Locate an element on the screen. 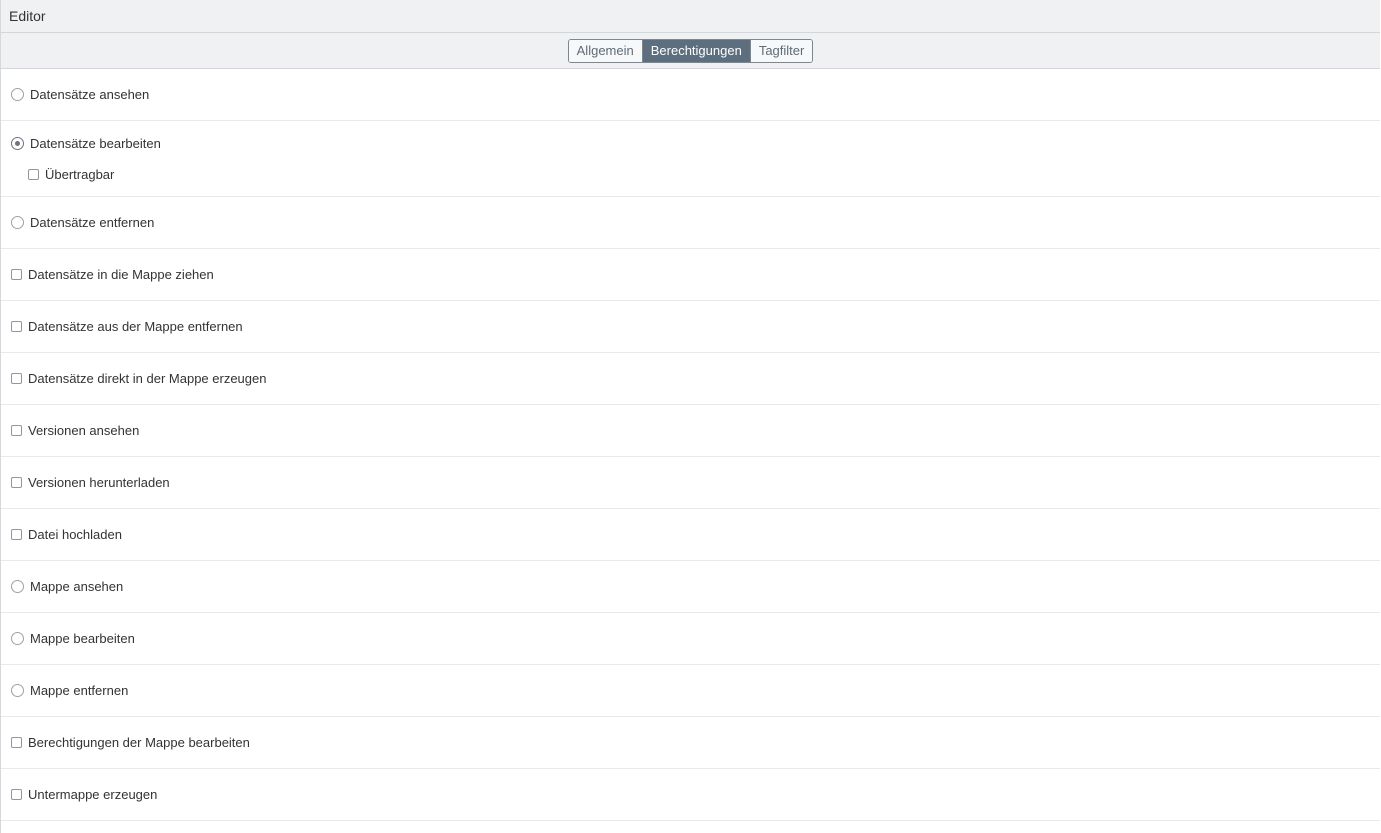 The width and height of the screenshot is (1381, 833). permission-label: Übertragbar is located at coordinates (80, 174).